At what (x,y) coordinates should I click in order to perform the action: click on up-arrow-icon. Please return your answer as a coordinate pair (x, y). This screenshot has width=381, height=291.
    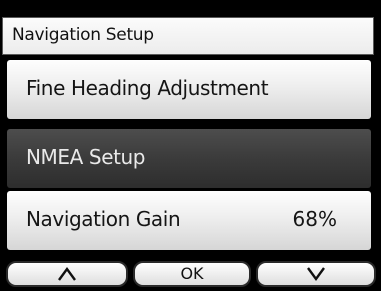
    Looking at the image, I should click on (67, 273).